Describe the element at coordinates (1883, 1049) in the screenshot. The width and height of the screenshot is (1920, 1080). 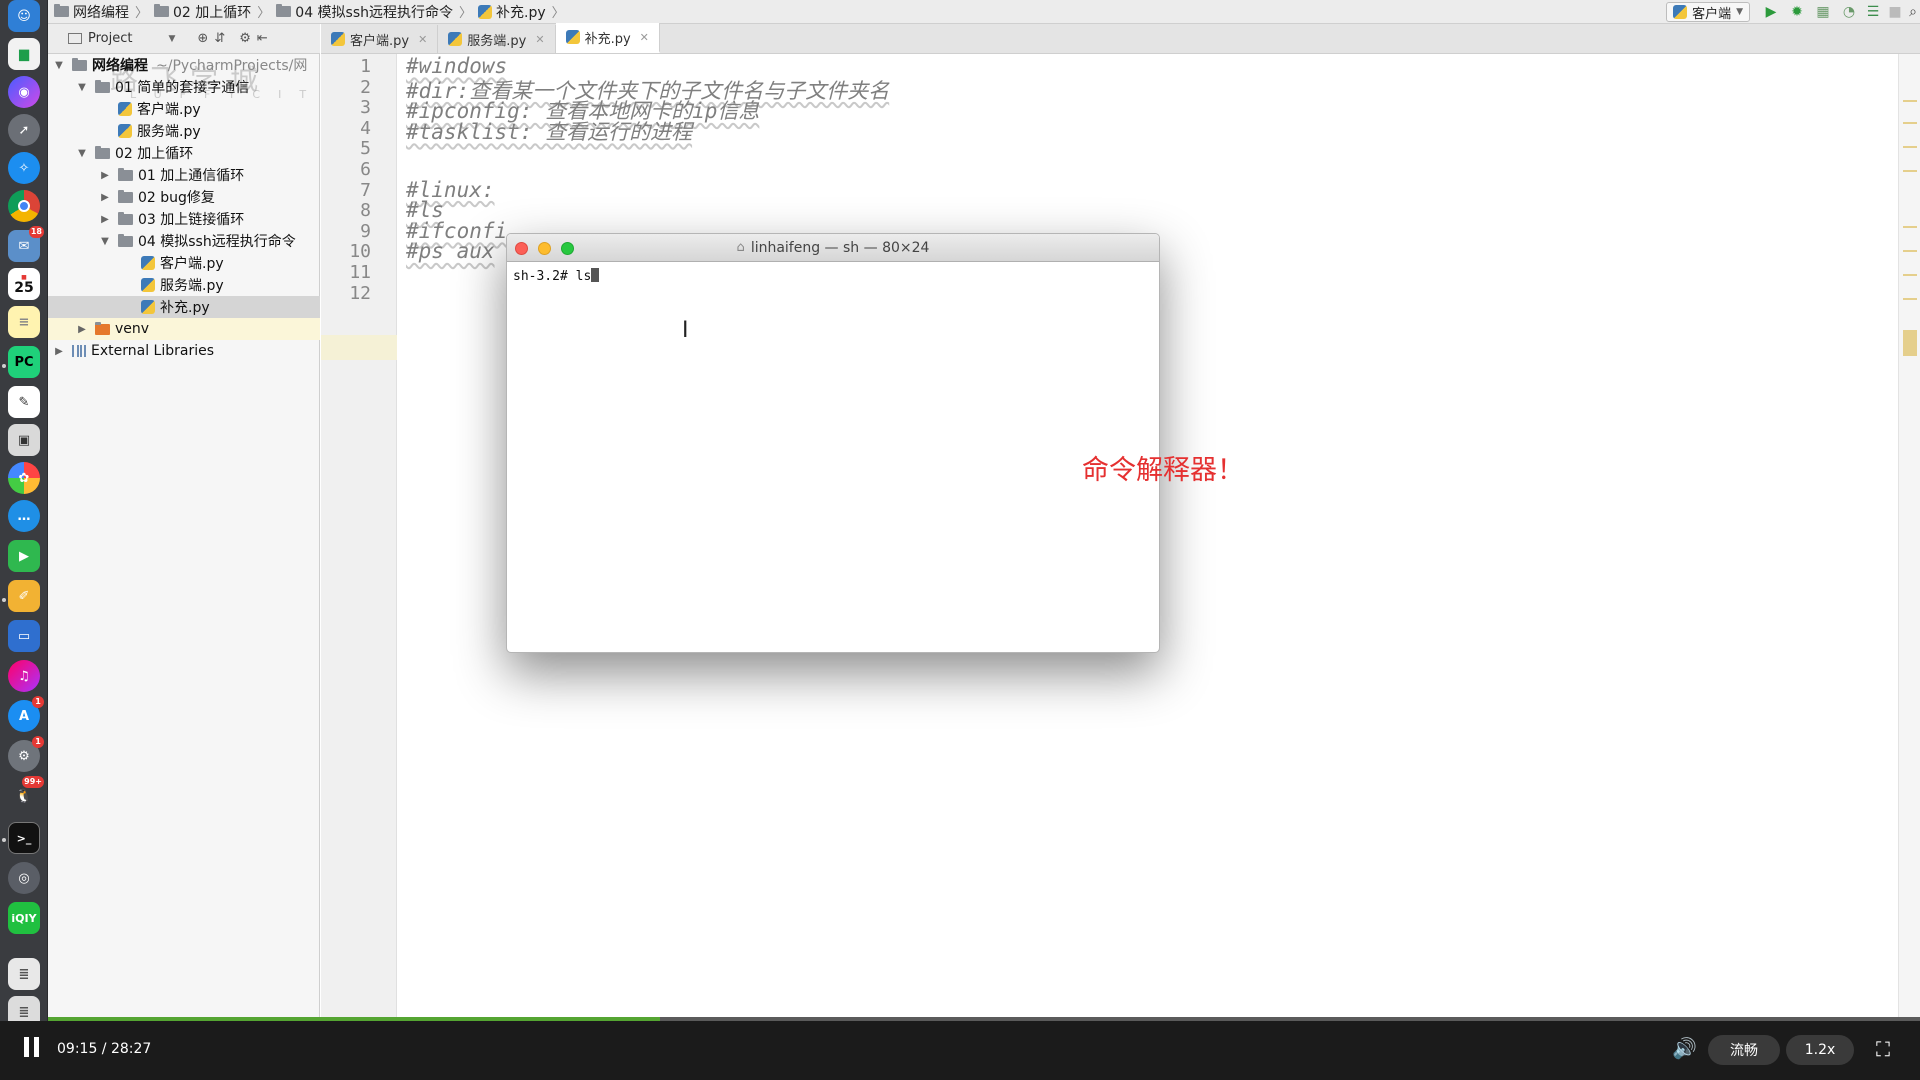
I see `fullscreen-icon: ⛶` at that location.